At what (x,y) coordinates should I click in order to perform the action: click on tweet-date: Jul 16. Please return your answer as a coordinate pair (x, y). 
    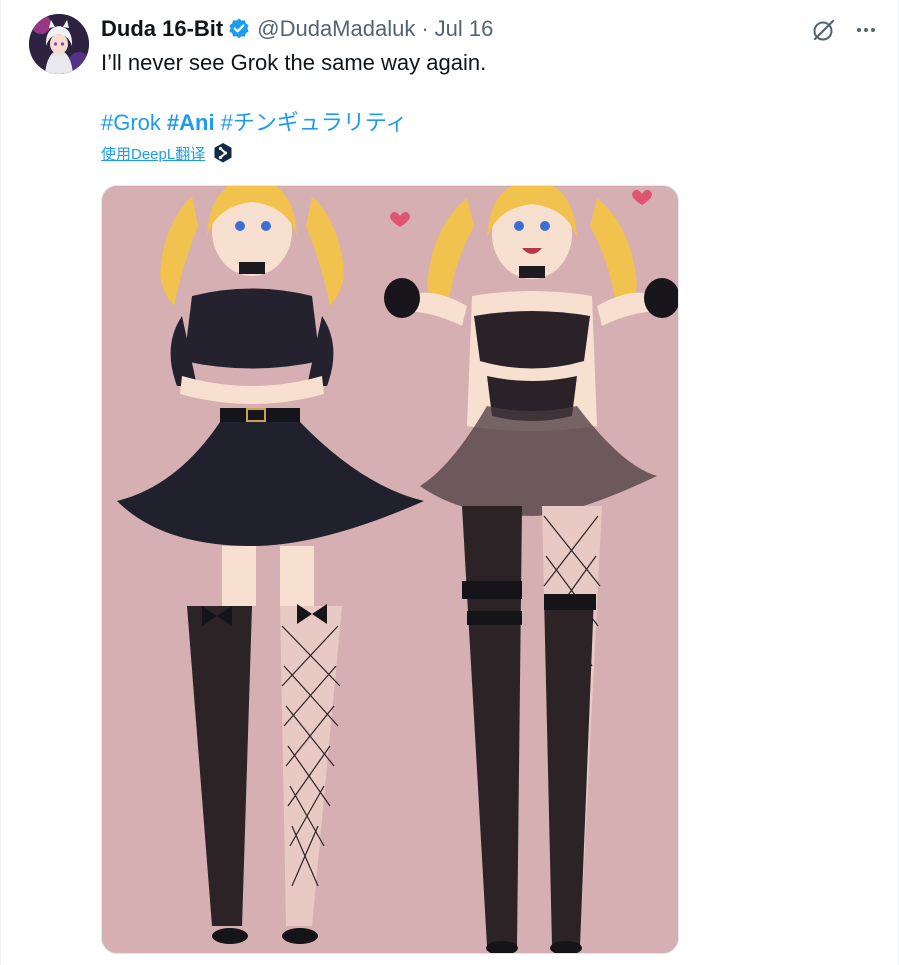
    Looking at the image, I should click on (464, 29).